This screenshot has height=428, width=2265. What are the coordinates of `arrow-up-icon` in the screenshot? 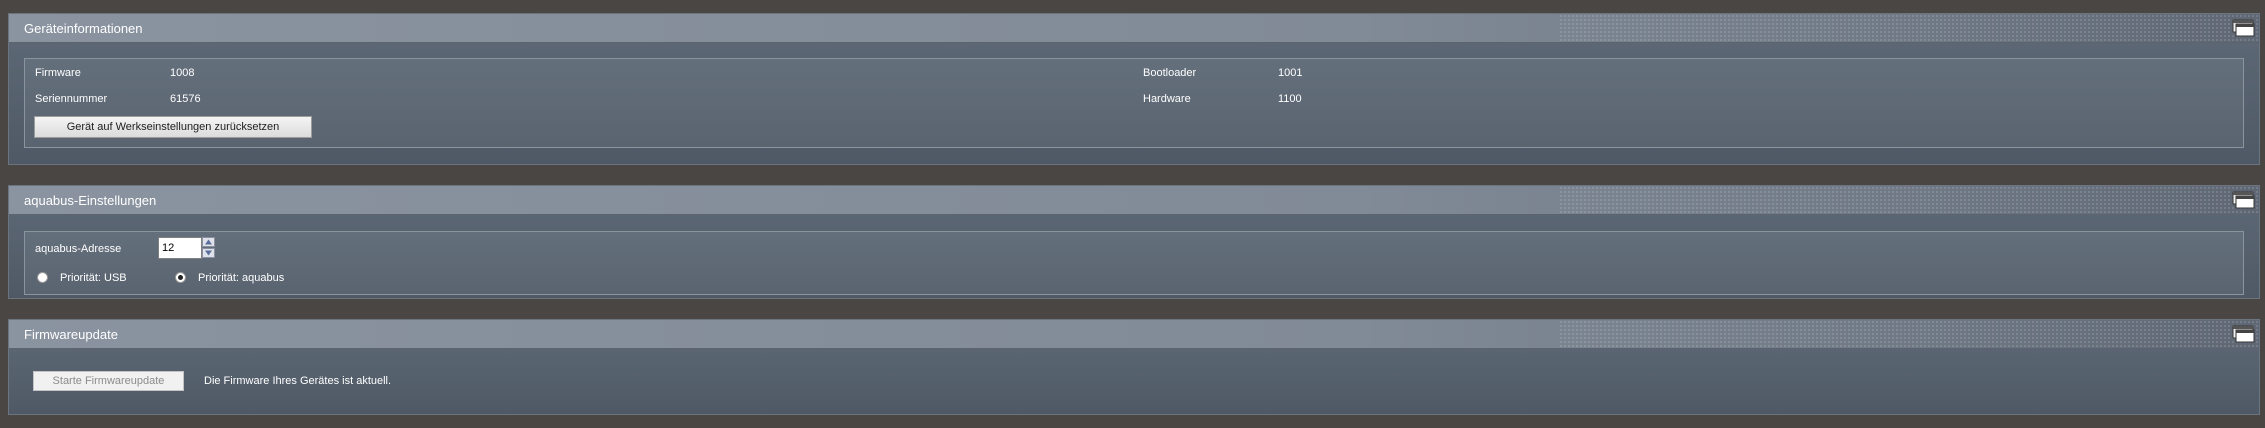 It's located at (208, 242).